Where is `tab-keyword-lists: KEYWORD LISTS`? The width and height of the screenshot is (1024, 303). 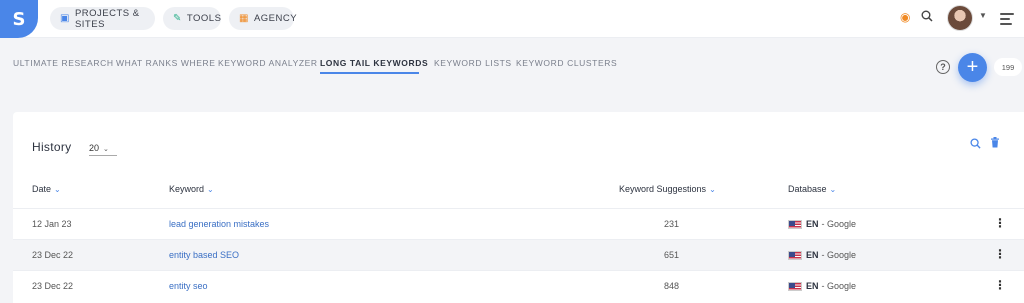 tab-keyword-lists: KEYWORD LISTS is located at coordinates (473, 63).